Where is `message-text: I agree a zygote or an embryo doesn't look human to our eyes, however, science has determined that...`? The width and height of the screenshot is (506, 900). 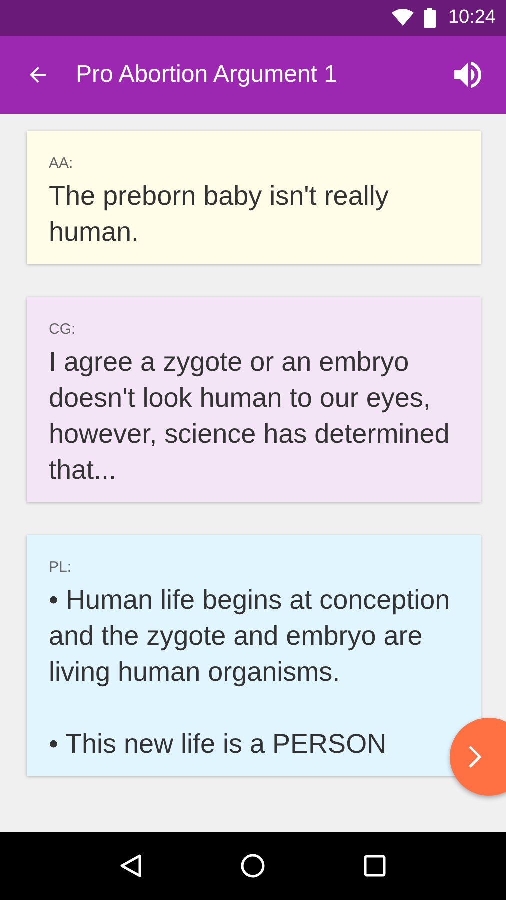
message-text: I agree a zygote or an embryo doesn't look human to our eyes, however, science has determined that... is located at coordinates (250, 416).